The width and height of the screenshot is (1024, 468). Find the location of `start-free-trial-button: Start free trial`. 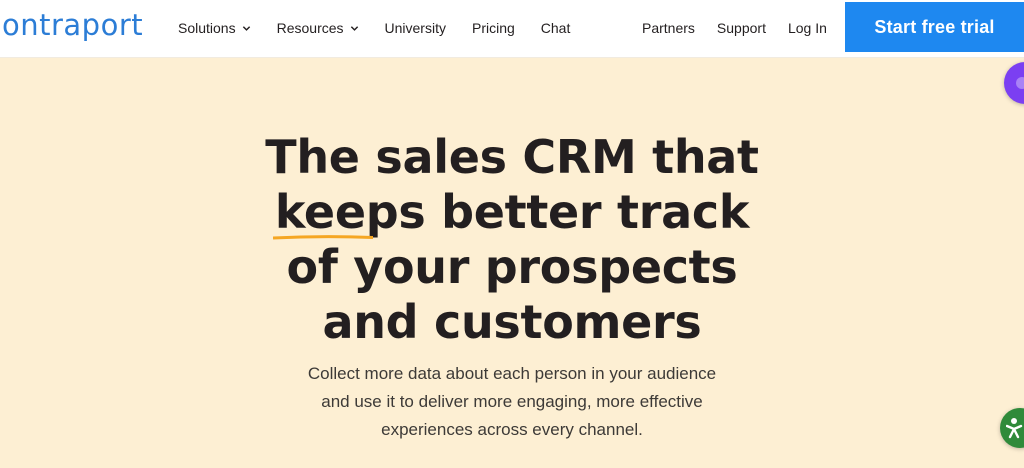

start-free-trial-button: Start free trial is located at coordinates (934, 27).